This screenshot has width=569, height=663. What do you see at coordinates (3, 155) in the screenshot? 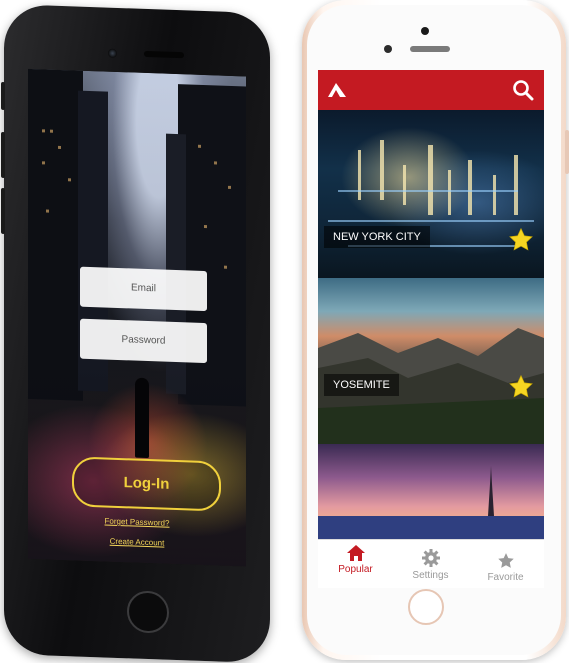
I see `volume-up-button` at bounding box center [3, 155].